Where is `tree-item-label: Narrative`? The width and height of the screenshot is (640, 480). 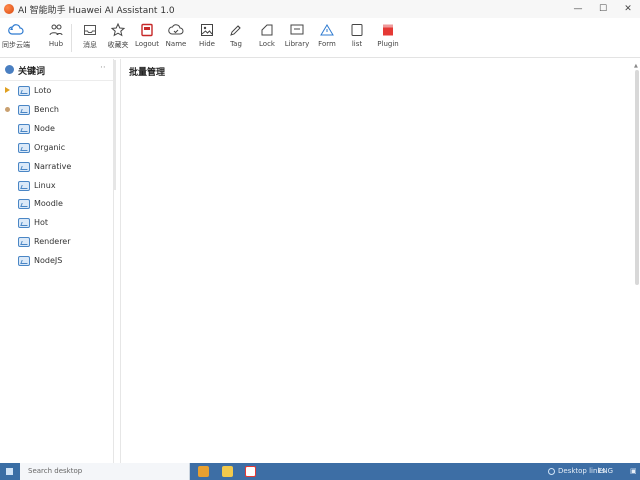
tree-item-label: Narrative is located at coordinates (53, 166).